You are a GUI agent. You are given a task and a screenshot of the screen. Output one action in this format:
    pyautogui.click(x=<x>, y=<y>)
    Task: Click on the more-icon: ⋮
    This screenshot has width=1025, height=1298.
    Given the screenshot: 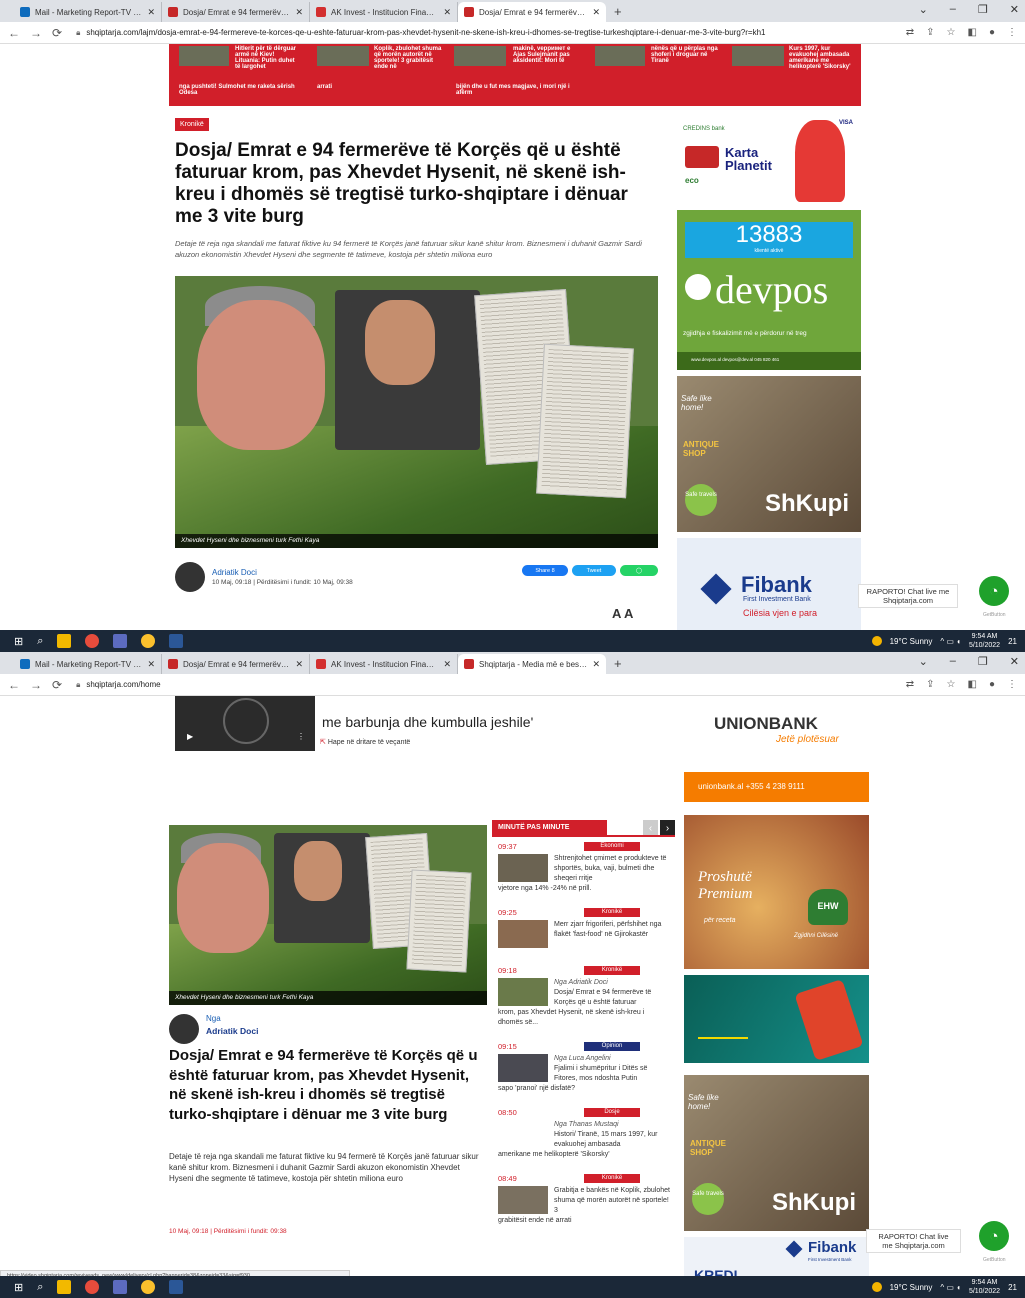 What is the action you would take?
    pyautogui.click(x=301, y=736)
    